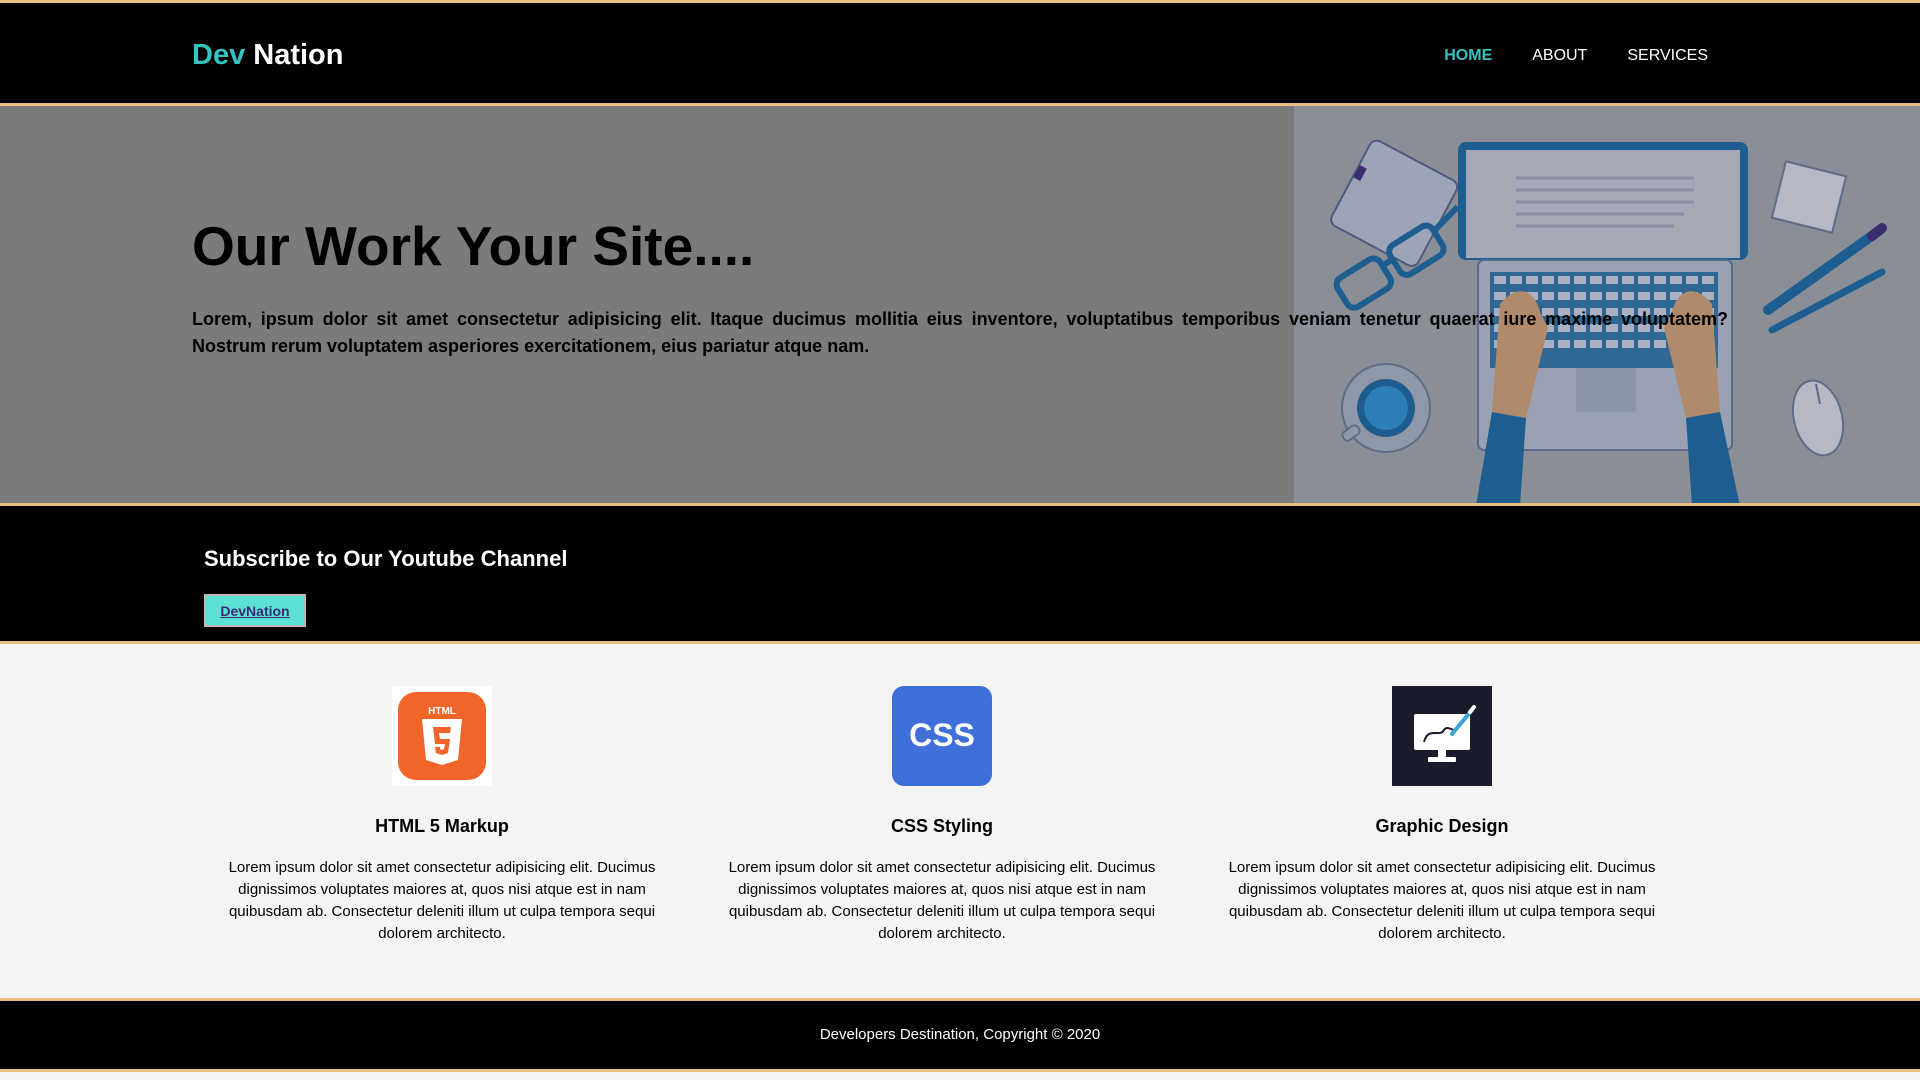 The height and width of the screenshot is (1080, 1920). I want to click on subscribe-button: DevNation, so click(255, 610).